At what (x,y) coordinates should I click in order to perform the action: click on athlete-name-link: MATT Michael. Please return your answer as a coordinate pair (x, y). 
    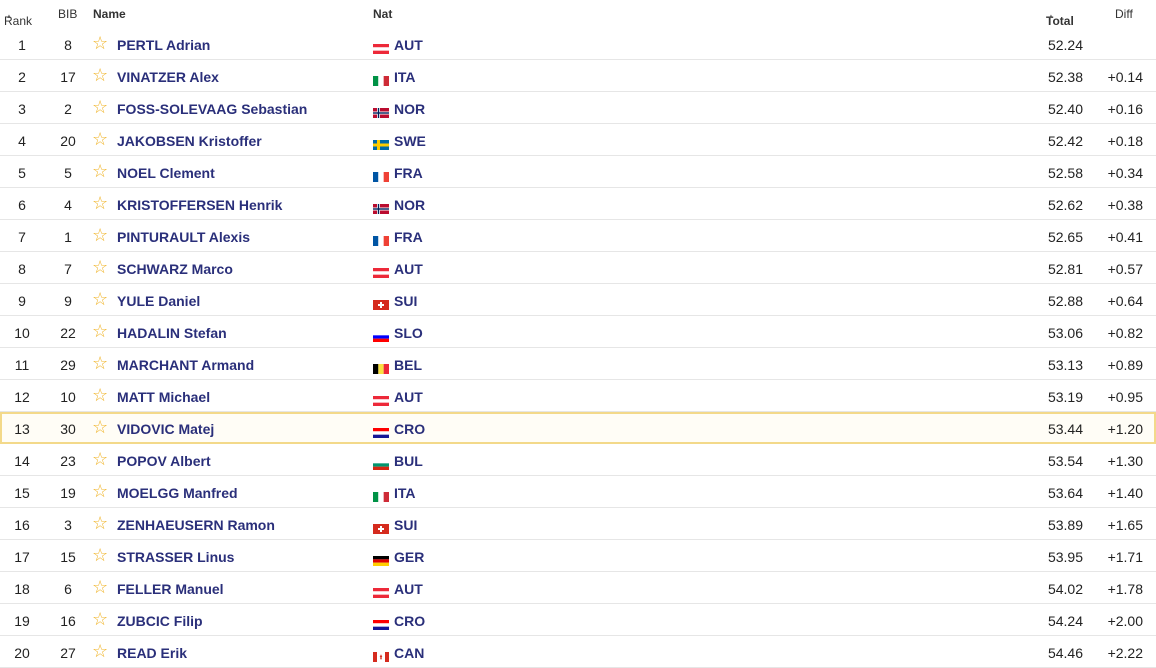
    Looking at the image, I should click on (163, 397).